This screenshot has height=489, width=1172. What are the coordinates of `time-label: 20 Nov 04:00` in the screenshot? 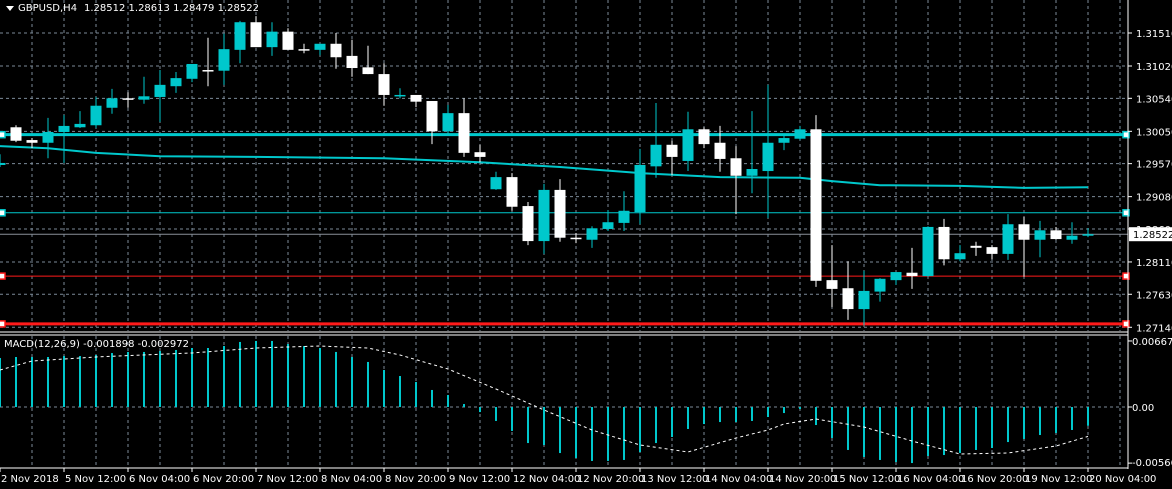 It's located at (1122, 479).